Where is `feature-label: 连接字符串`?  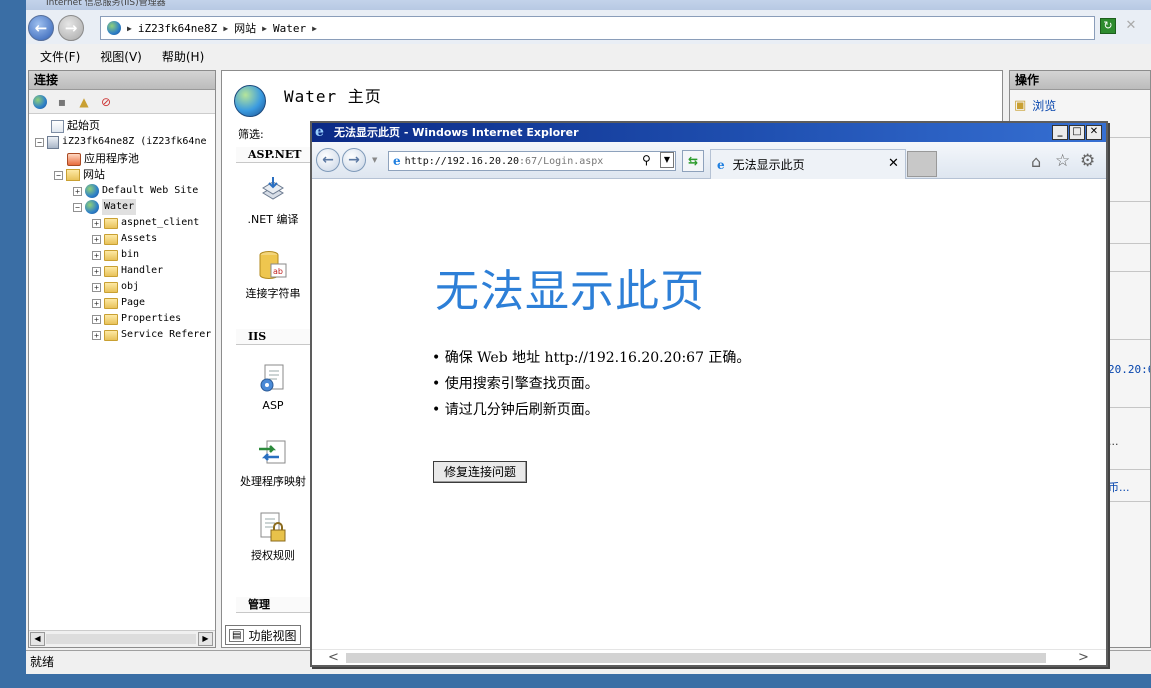 feature-label: 连接字符串 is located at coordinates (273, 293).